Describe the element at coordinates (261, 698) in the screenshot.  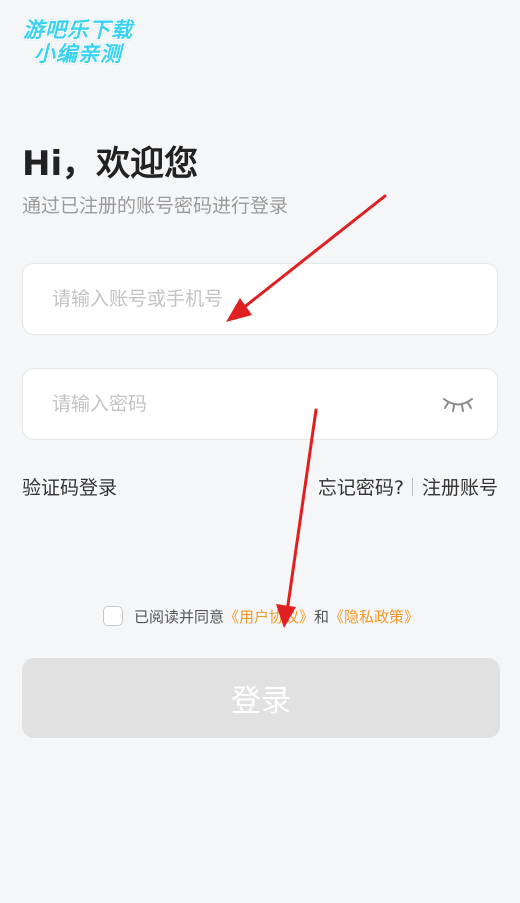
I see `login-button: 登录` at that location.